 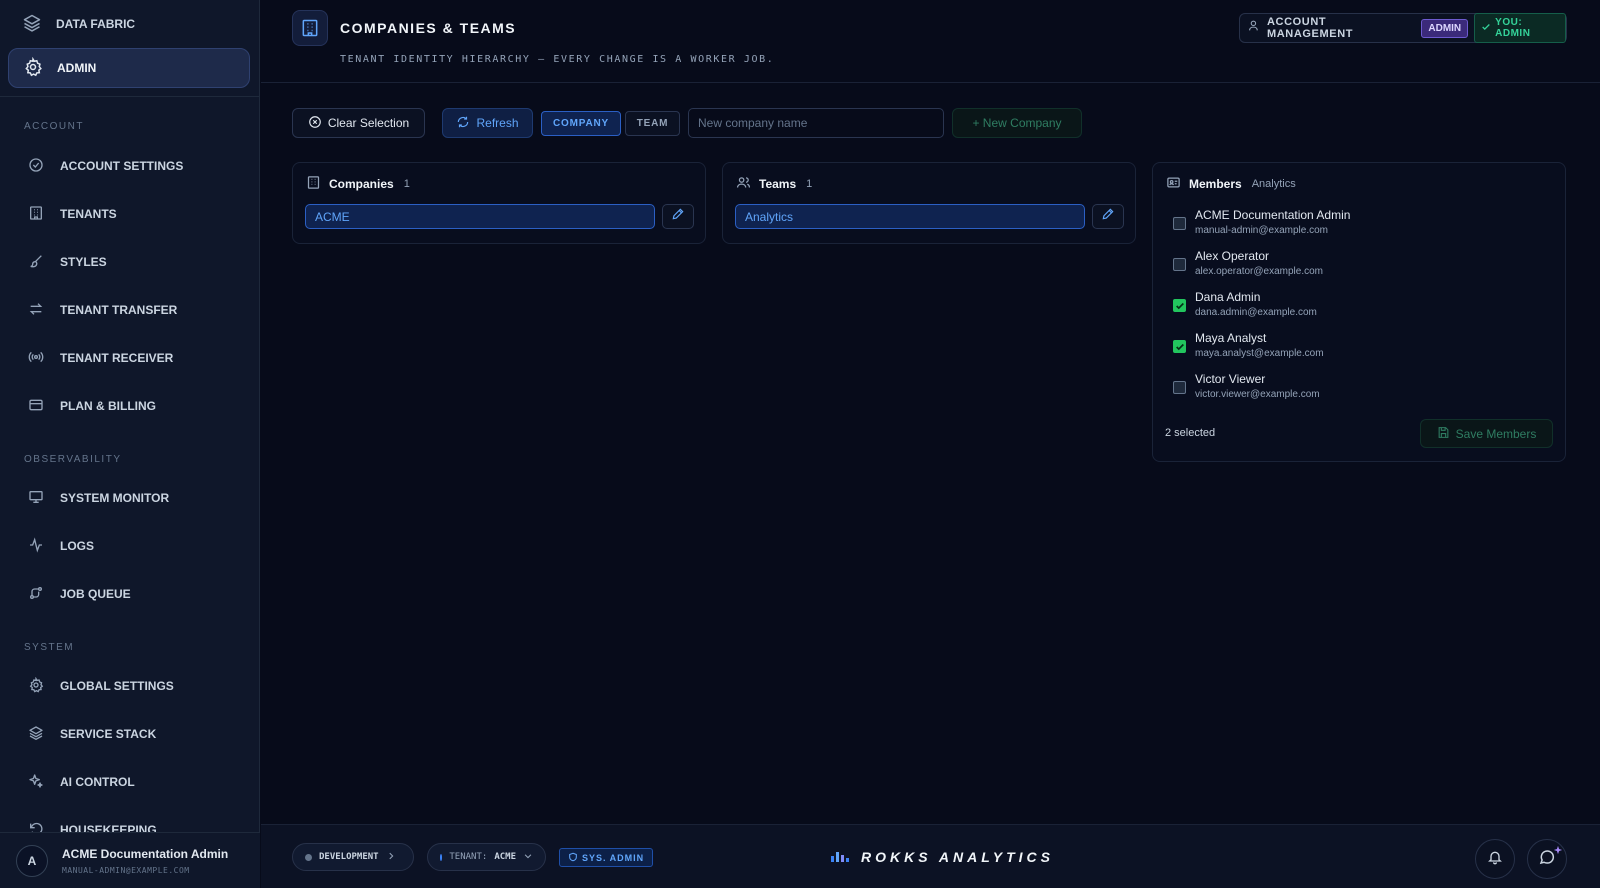 I want to click on members-title: Members, so click(x=1215, y=184).